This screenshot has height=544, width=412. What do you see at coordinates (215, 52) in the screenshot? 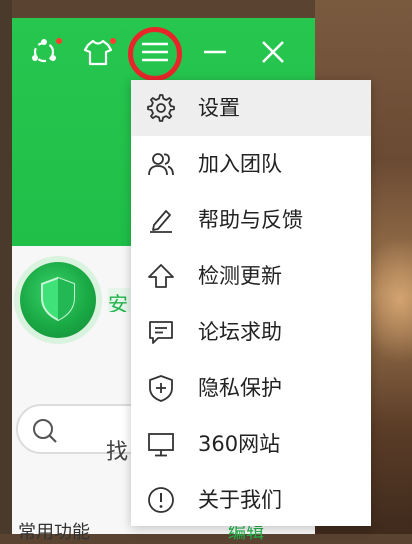
I see `minimize-icon` at bounding box center [215, 52].